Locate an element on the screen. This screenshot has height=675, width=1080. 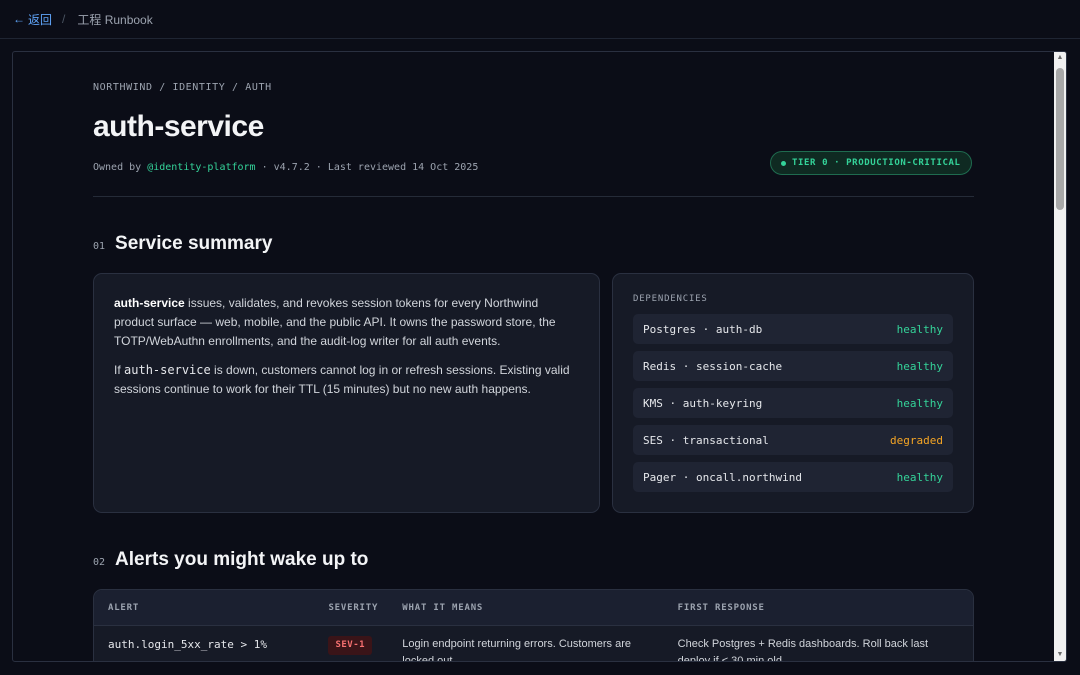
dependency-status: degraded is located at coordinates (916, 440).